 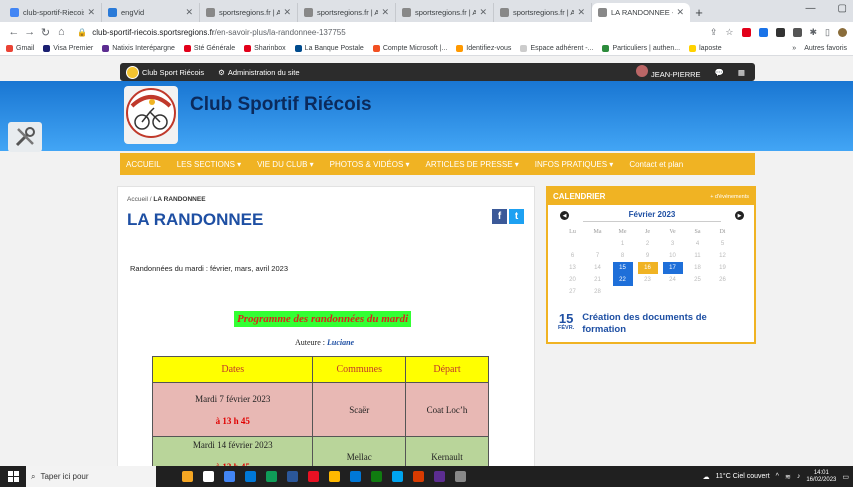 I want to click on taskbar-clock: 14:01 16/02/2023, so click(x=821, y=477).